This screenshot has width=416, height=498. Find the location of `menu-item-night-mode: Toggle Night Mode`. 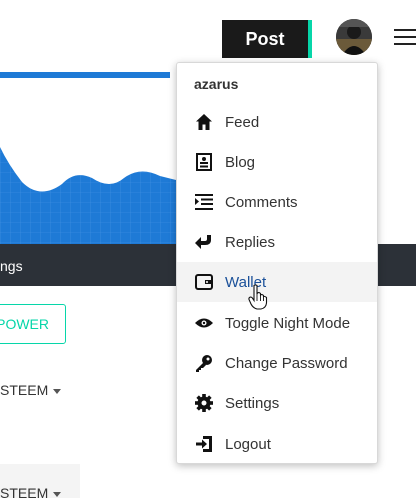

menu-item-night-mode: Toggle Night Mode is located at coordinates (277, 323).